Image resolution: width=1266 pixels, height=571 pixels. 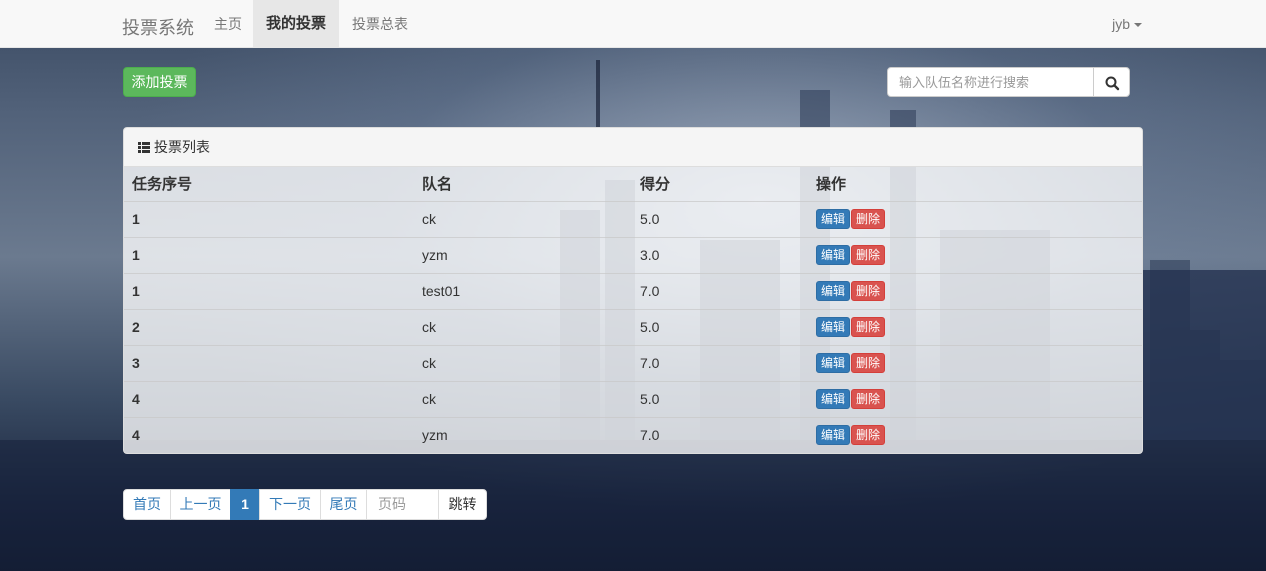 I want to click on panel-title: 投票列表, so click(x=182, y=147).